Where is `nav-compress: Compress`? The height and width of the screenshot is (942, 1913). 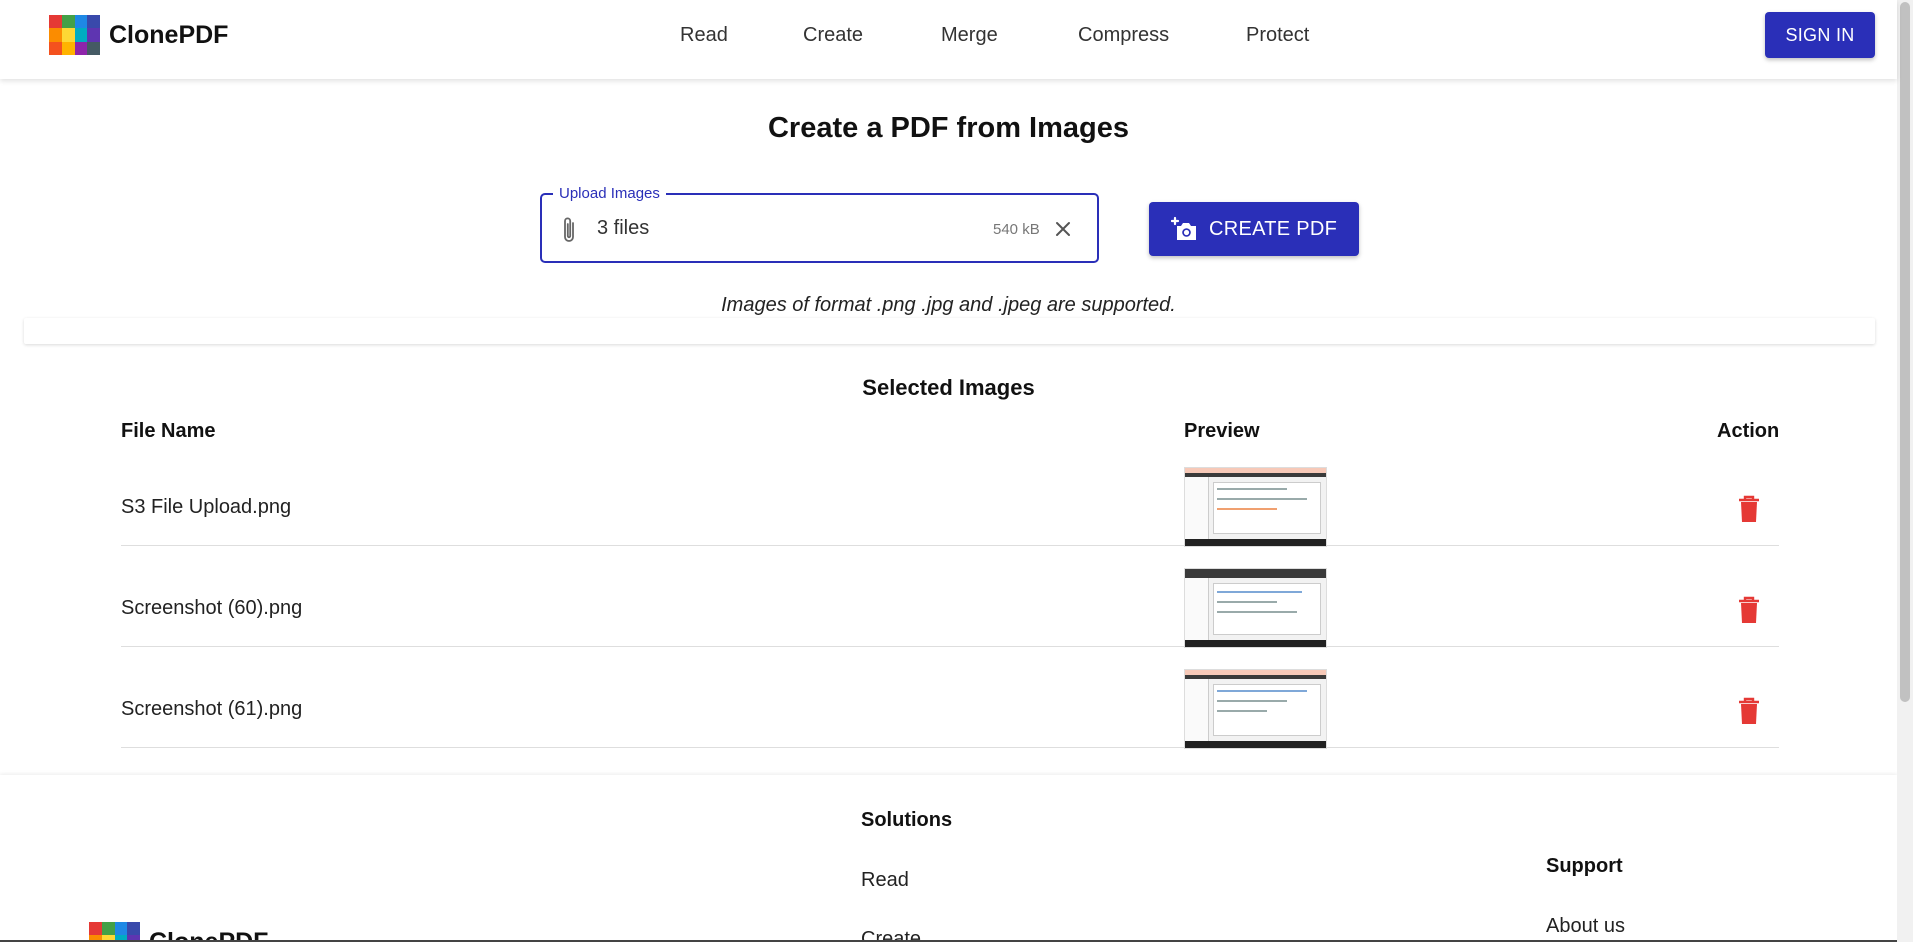 nav-compress: Compress is located at coordinates (1123, 35).